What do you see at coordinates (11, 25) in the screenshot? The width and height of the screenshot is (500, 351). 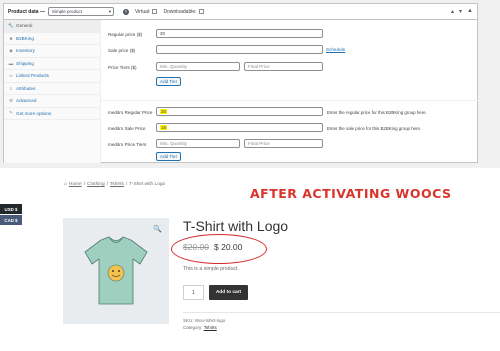 I see `wrench-icon: 🔧` at bounding box center [11, 25].